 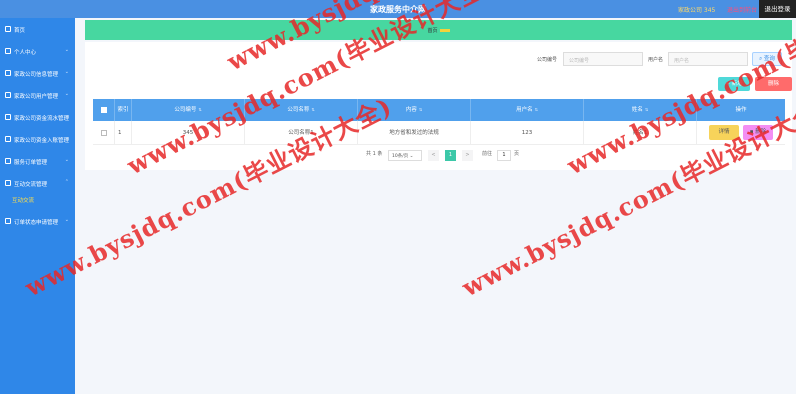 I want to click on row-select-cell, so click(x=104, y=133).